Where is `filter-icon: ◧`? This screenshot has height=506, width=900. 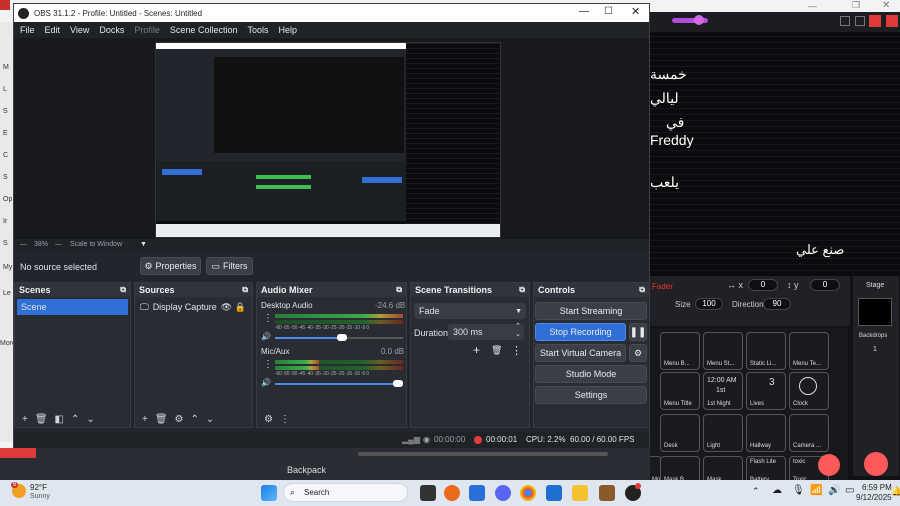 filter-icon: ◧ is located at coordinates (59, 419).